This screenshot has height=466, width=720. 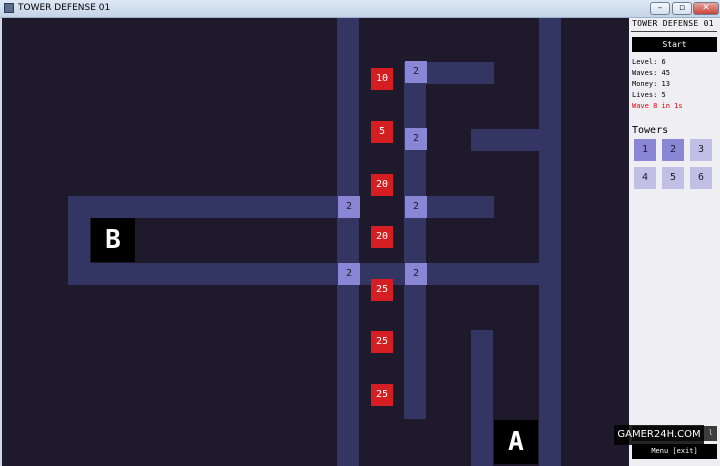 I want to click on menu-exit-button: Menu [exit], so click(x=674, y=451).